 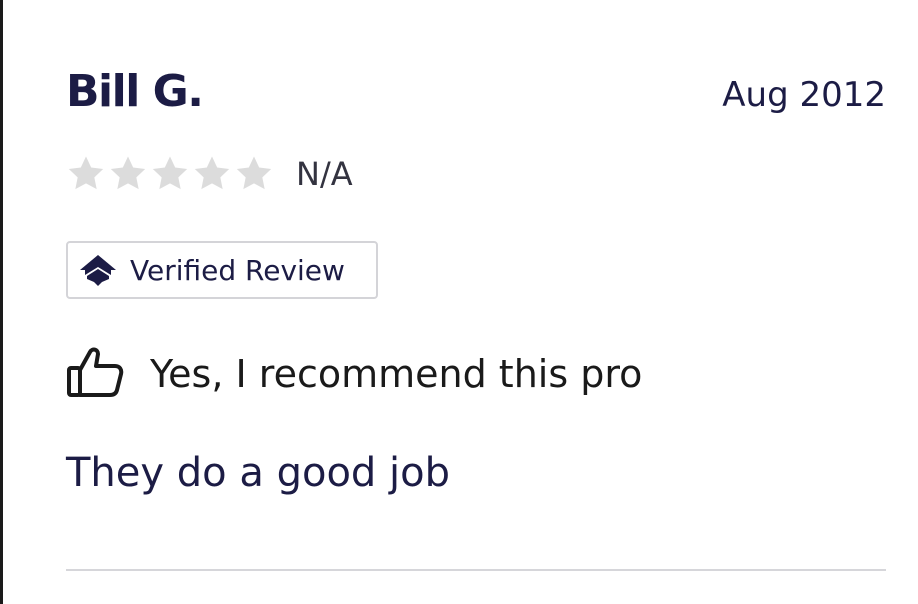 What do you see at coordinates (98, 270) in the screenshot?
I see `house-roof-icon` at bounding box center [98, 270].